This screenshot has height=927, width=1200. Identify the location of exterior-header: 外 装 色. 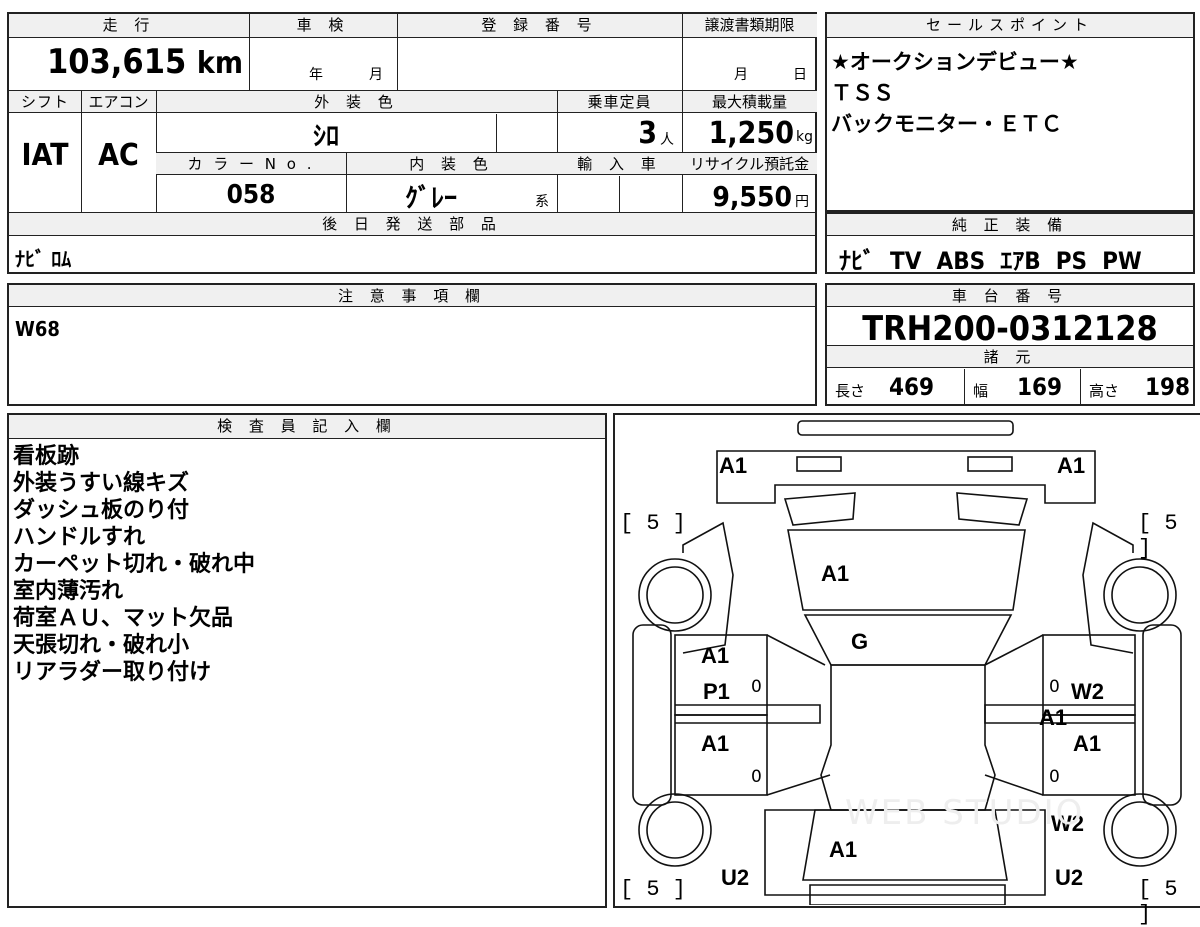
(356, 102).